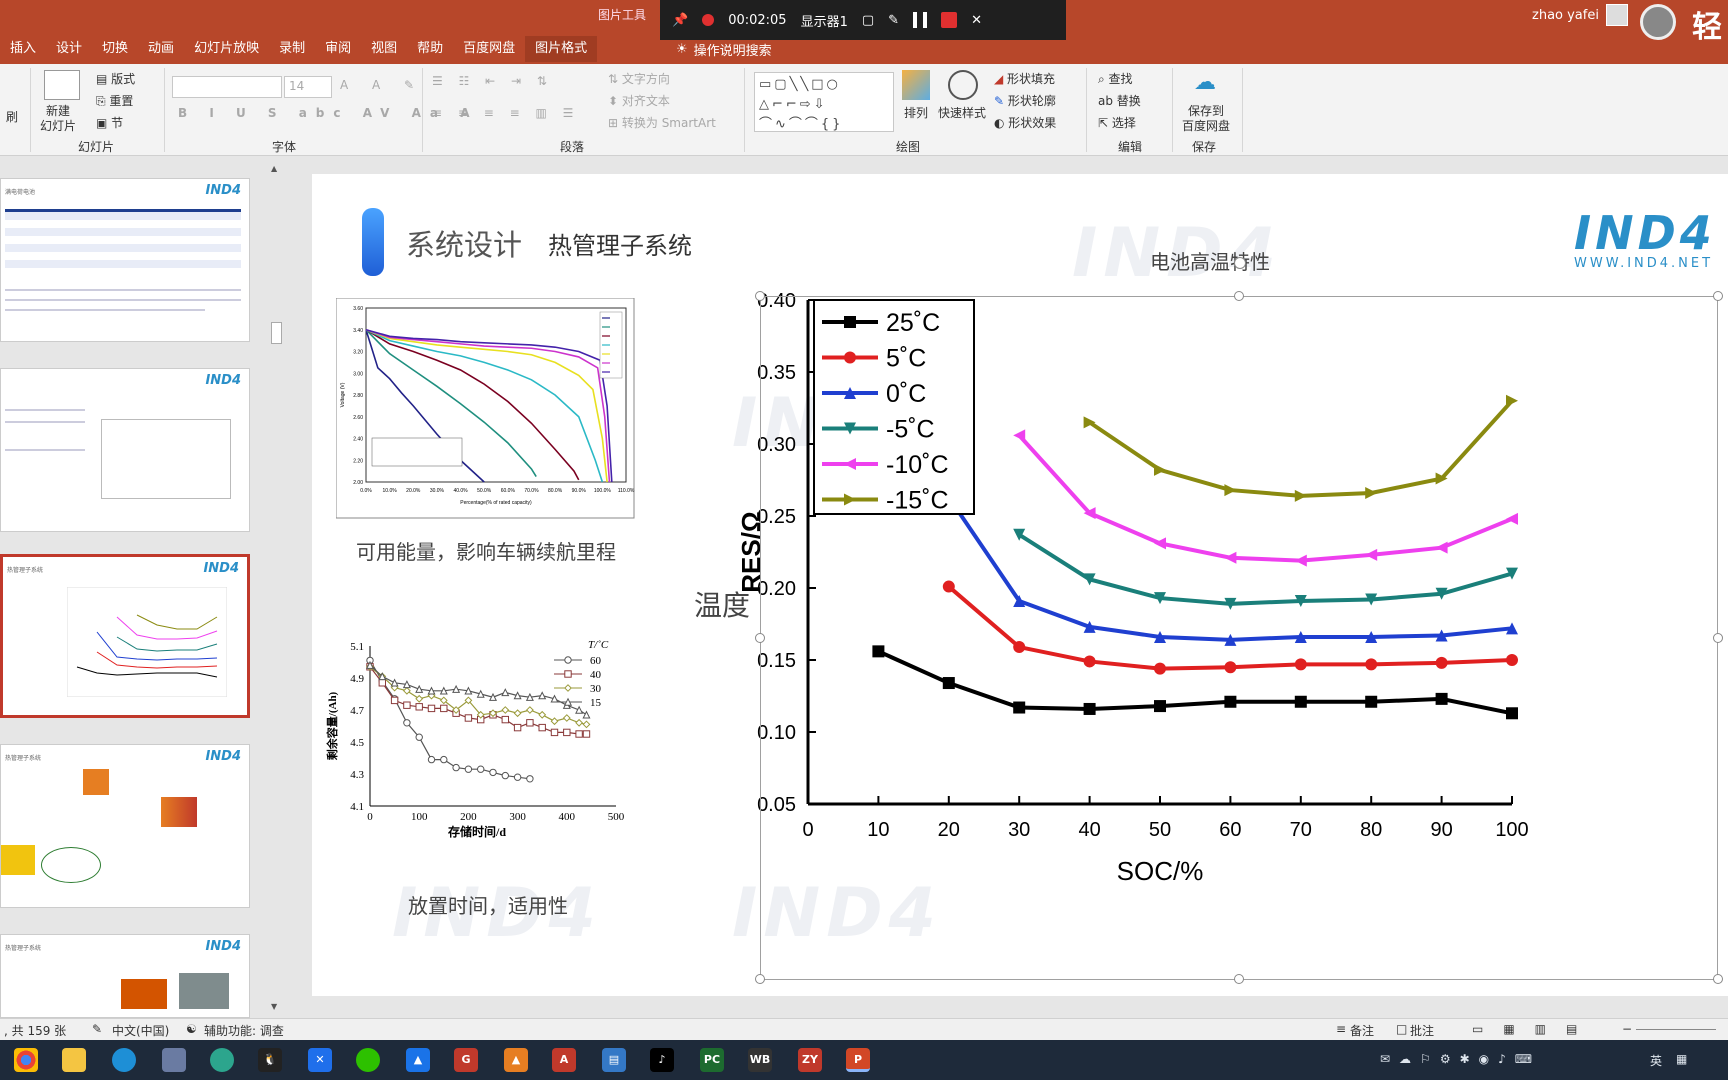 The width and height of the screenshot is (1728, 1080). What do you see at coordinates (639, 100) in the screenshot?
I see `align-text-button: ⬍ 对齐文本` at bounding box center [639, 100].